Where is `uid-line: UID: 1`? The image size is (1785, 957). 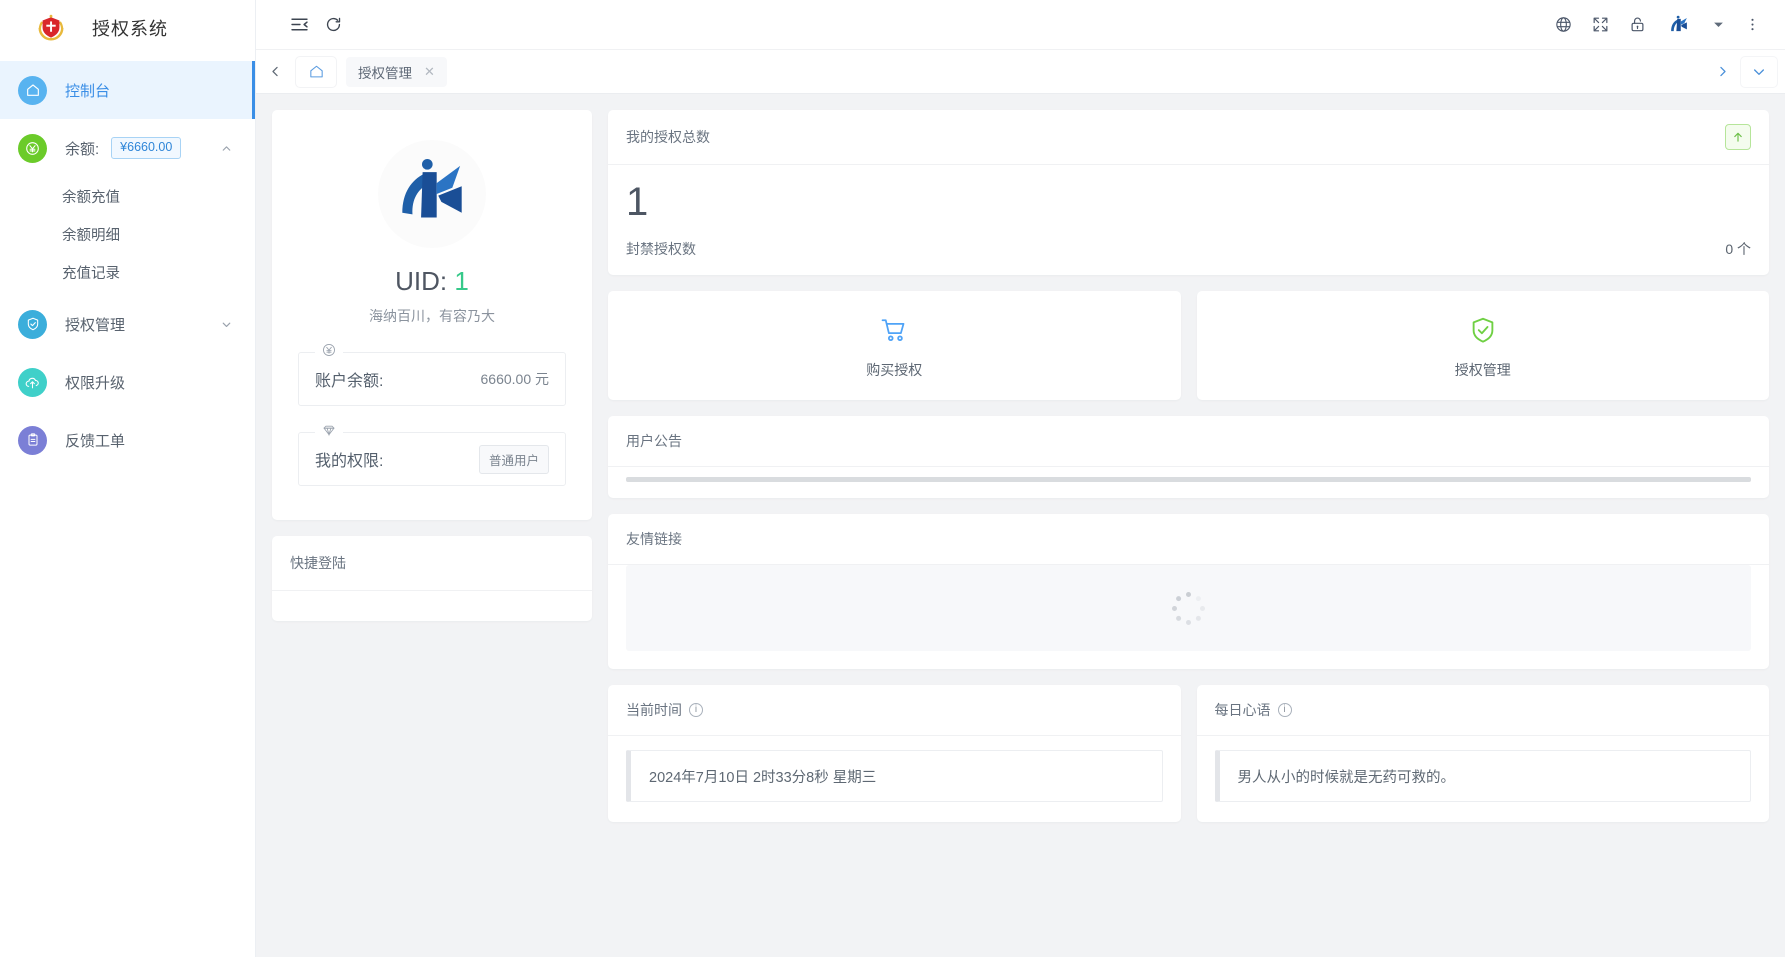 uid-line: UID: 1 is located at coordinates (432, 281).